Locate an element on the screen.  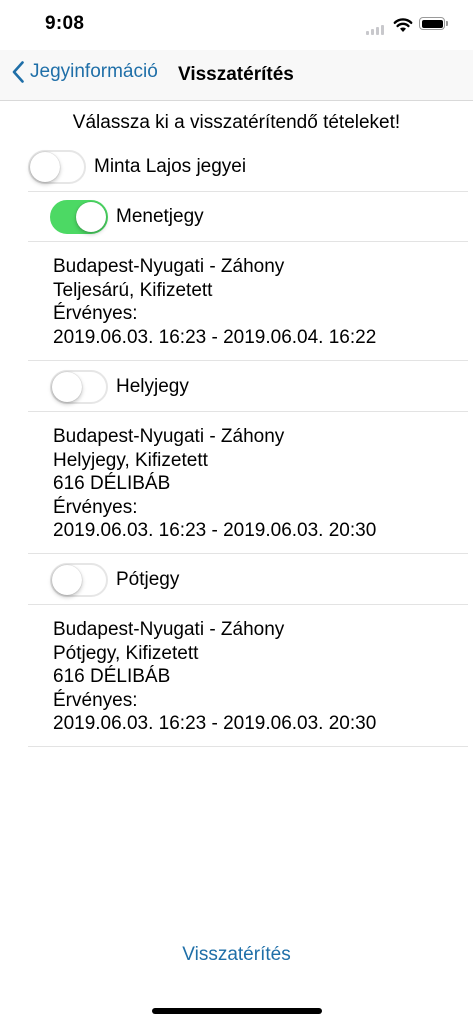
home-indicator is located at coordinates (237, 1011).